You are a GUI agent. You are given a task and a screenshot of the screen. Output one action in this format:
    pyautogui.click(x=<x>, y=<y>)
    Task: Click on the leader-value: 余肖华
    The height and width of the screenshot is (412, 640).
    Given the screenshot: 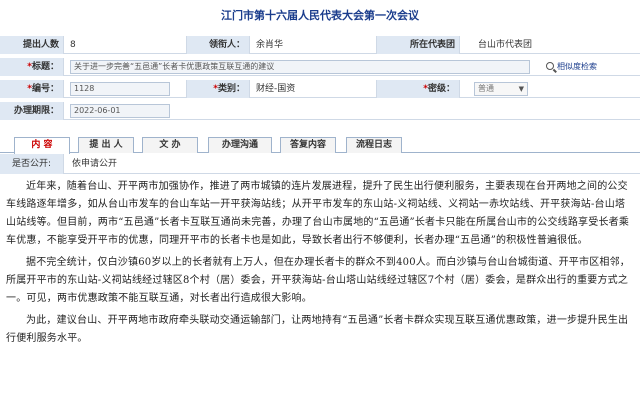 What is the action you would take?
    pyautogui.click(x=270, y=45)
    